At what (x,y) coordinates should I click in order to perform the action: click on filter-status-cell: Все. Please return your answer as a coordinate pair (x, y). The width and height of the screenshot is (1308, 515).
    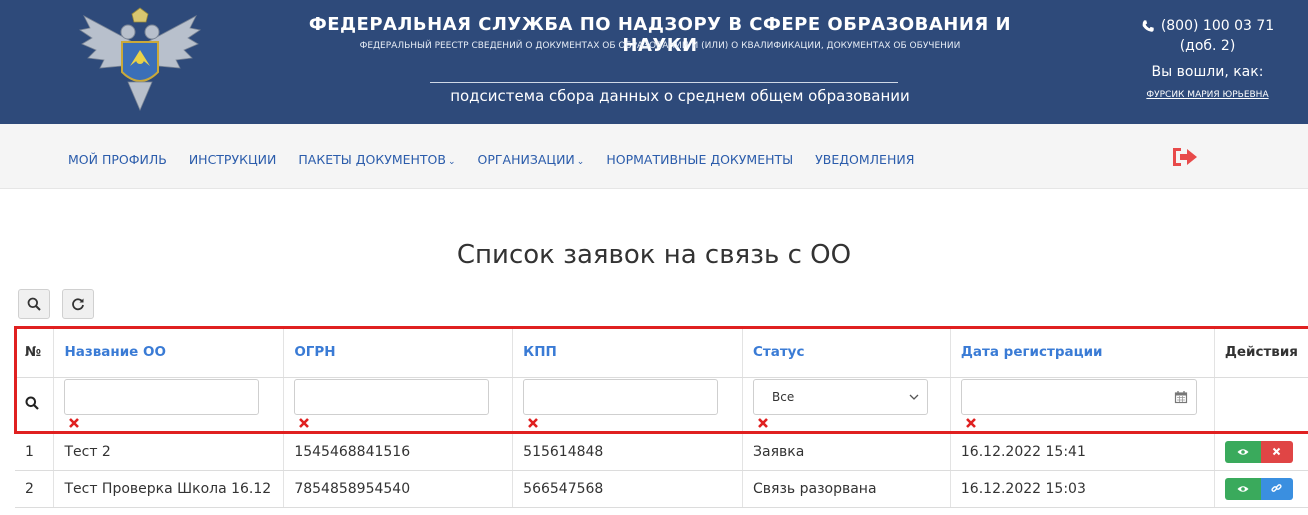
    Looking at the image, I should click on (846, 405).